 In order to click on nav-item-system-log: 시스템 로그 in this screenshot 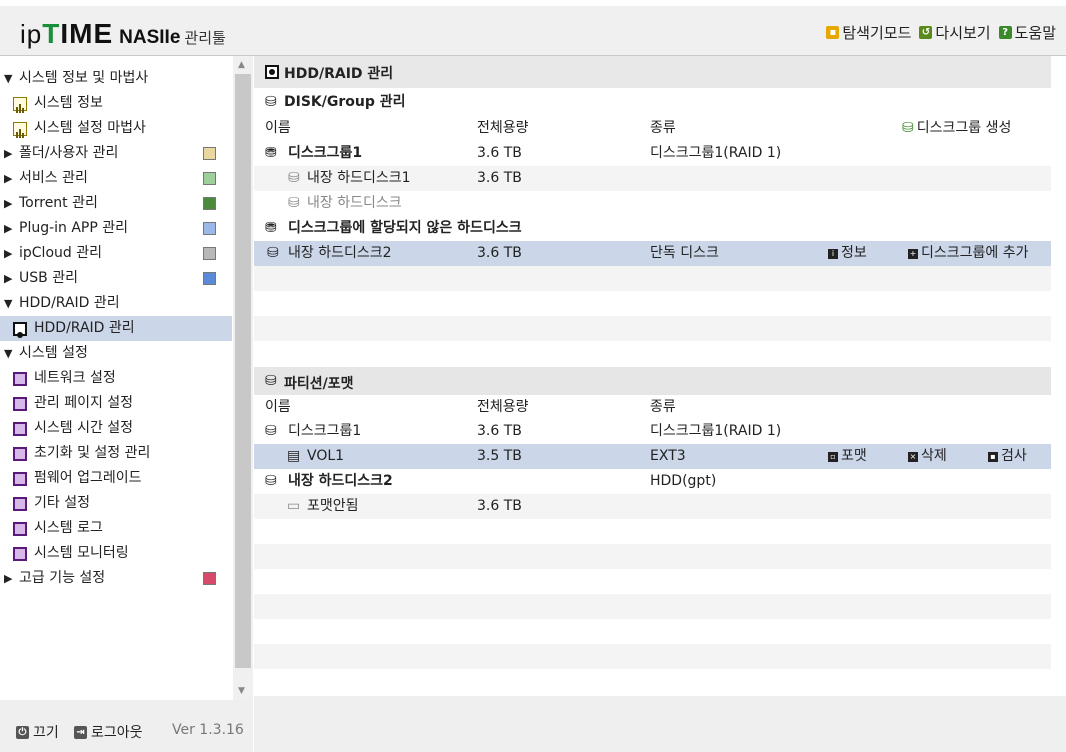, I will do `click(116, 528)`.